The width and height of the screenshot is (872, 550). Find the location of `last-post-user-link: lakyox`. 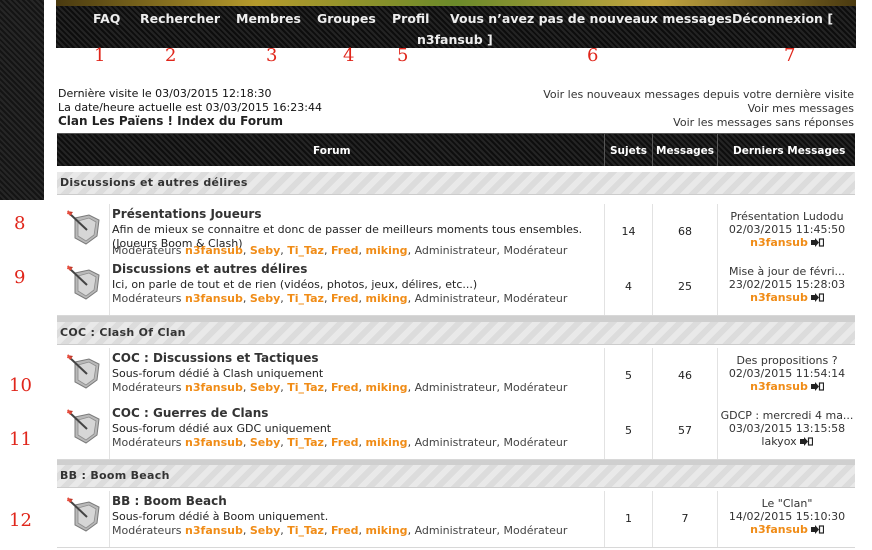

last-post-user-link: lakyox is located at coordinates (778, 441).